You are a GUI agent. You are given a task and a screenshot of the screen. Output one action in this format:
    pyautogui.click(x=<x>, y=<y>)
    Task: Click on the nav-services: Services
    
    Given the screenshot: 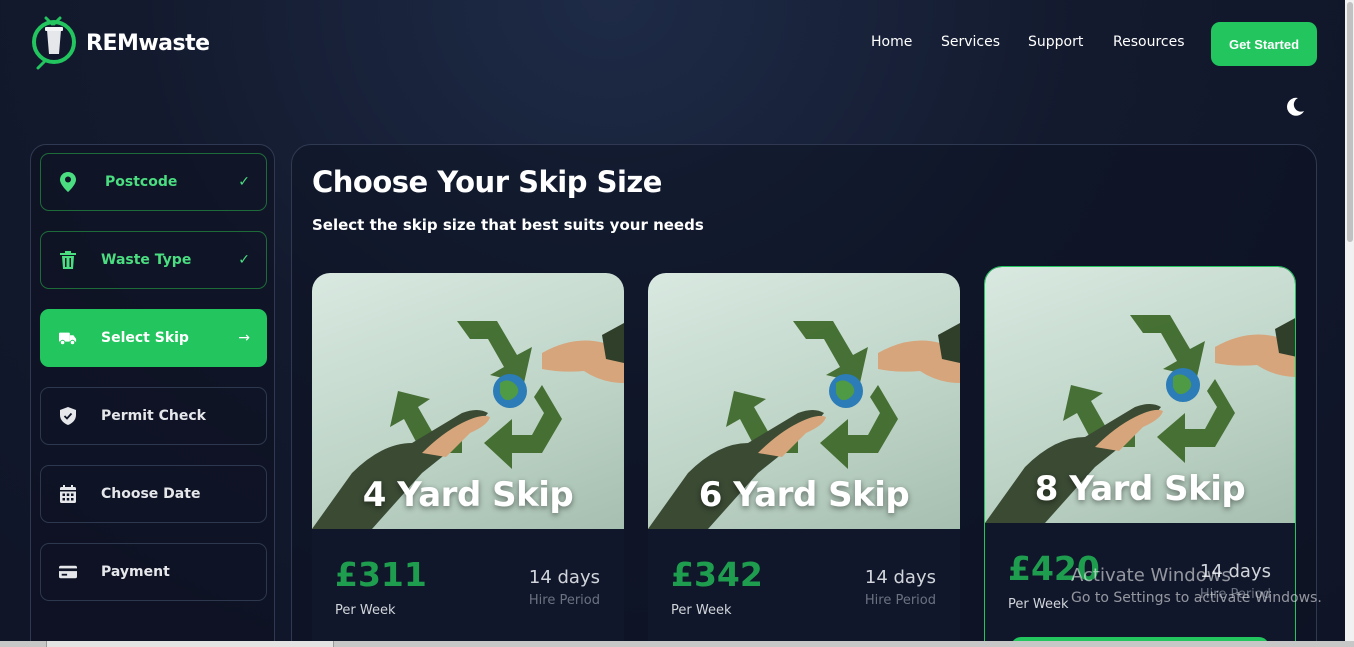 What is the action you would take?
    pyautogui.click(x=970, y=42)
    